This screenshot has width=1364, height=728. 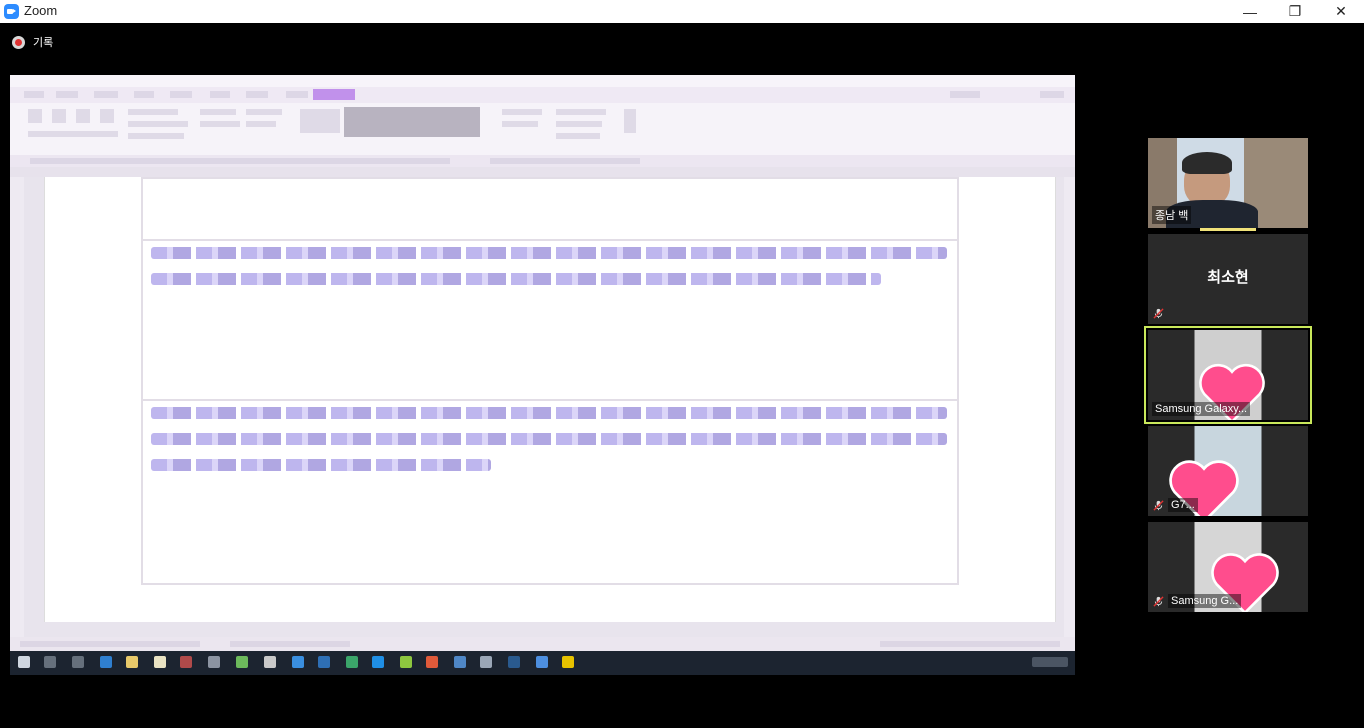 I want to click on participant-name: 종남 백, so click(x=1172, y=215).